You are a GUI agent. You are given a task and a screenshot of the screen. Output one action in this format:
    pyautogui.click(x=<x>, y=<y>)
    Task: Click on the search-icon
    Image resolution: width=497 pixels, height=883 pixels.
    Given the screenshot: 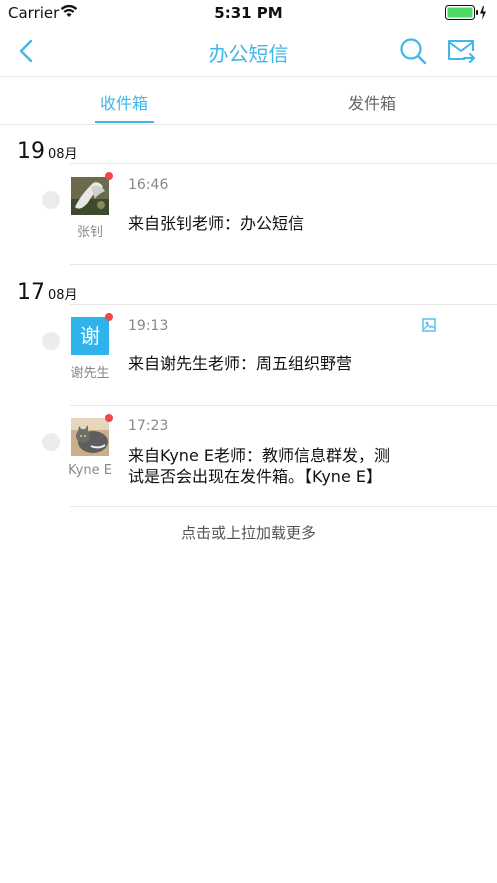 What is the action you would take?
    pyautogui.click(x=413, y=51)
    